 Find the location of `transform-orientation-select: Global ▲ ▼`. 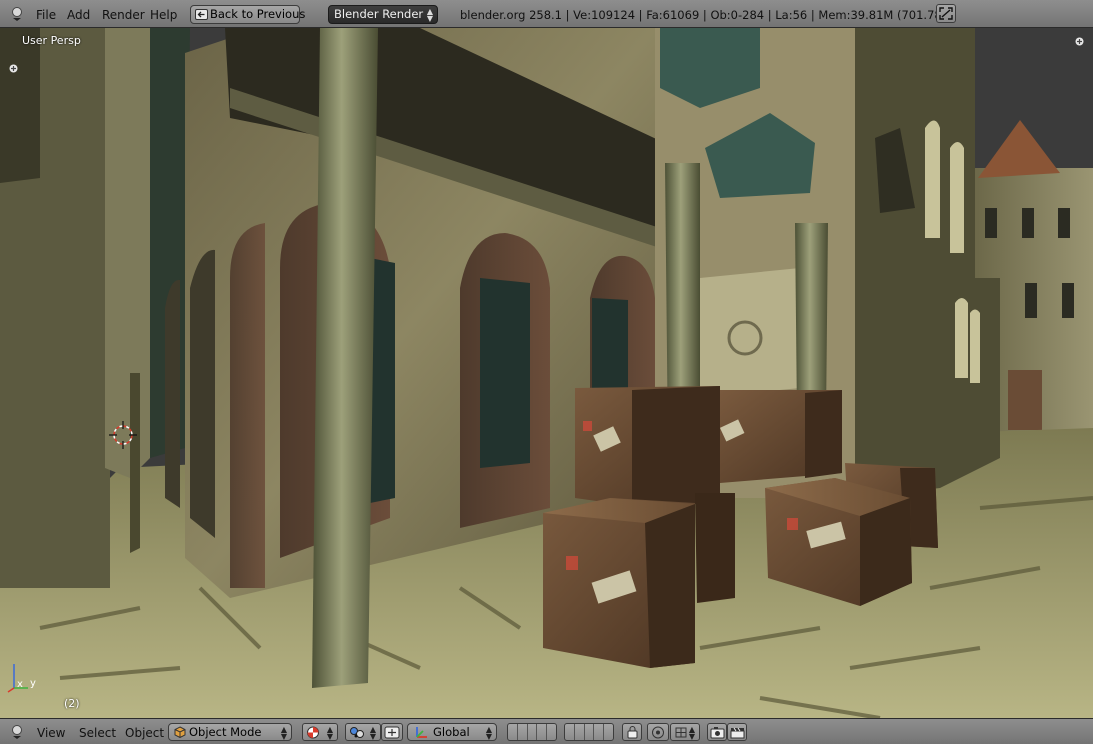

transform-orientation-select: Global ▲ ▼ is located at coordinates (452, 732).